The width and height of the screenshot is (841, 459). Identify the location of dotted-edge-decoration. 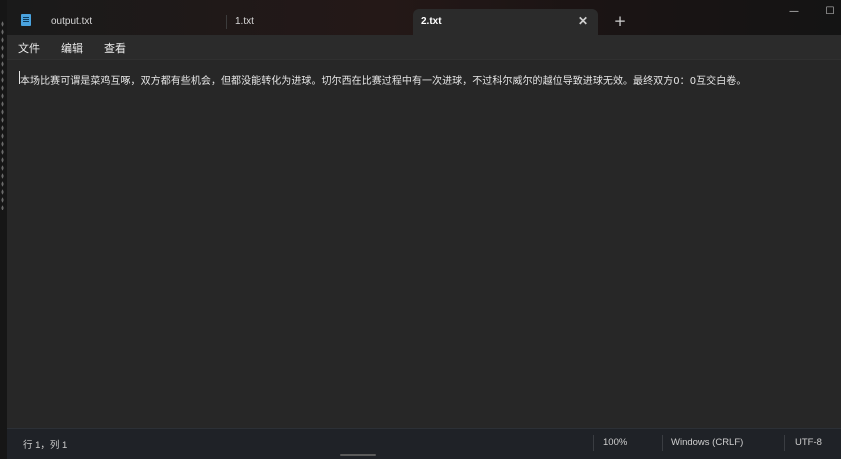
(2, 115).